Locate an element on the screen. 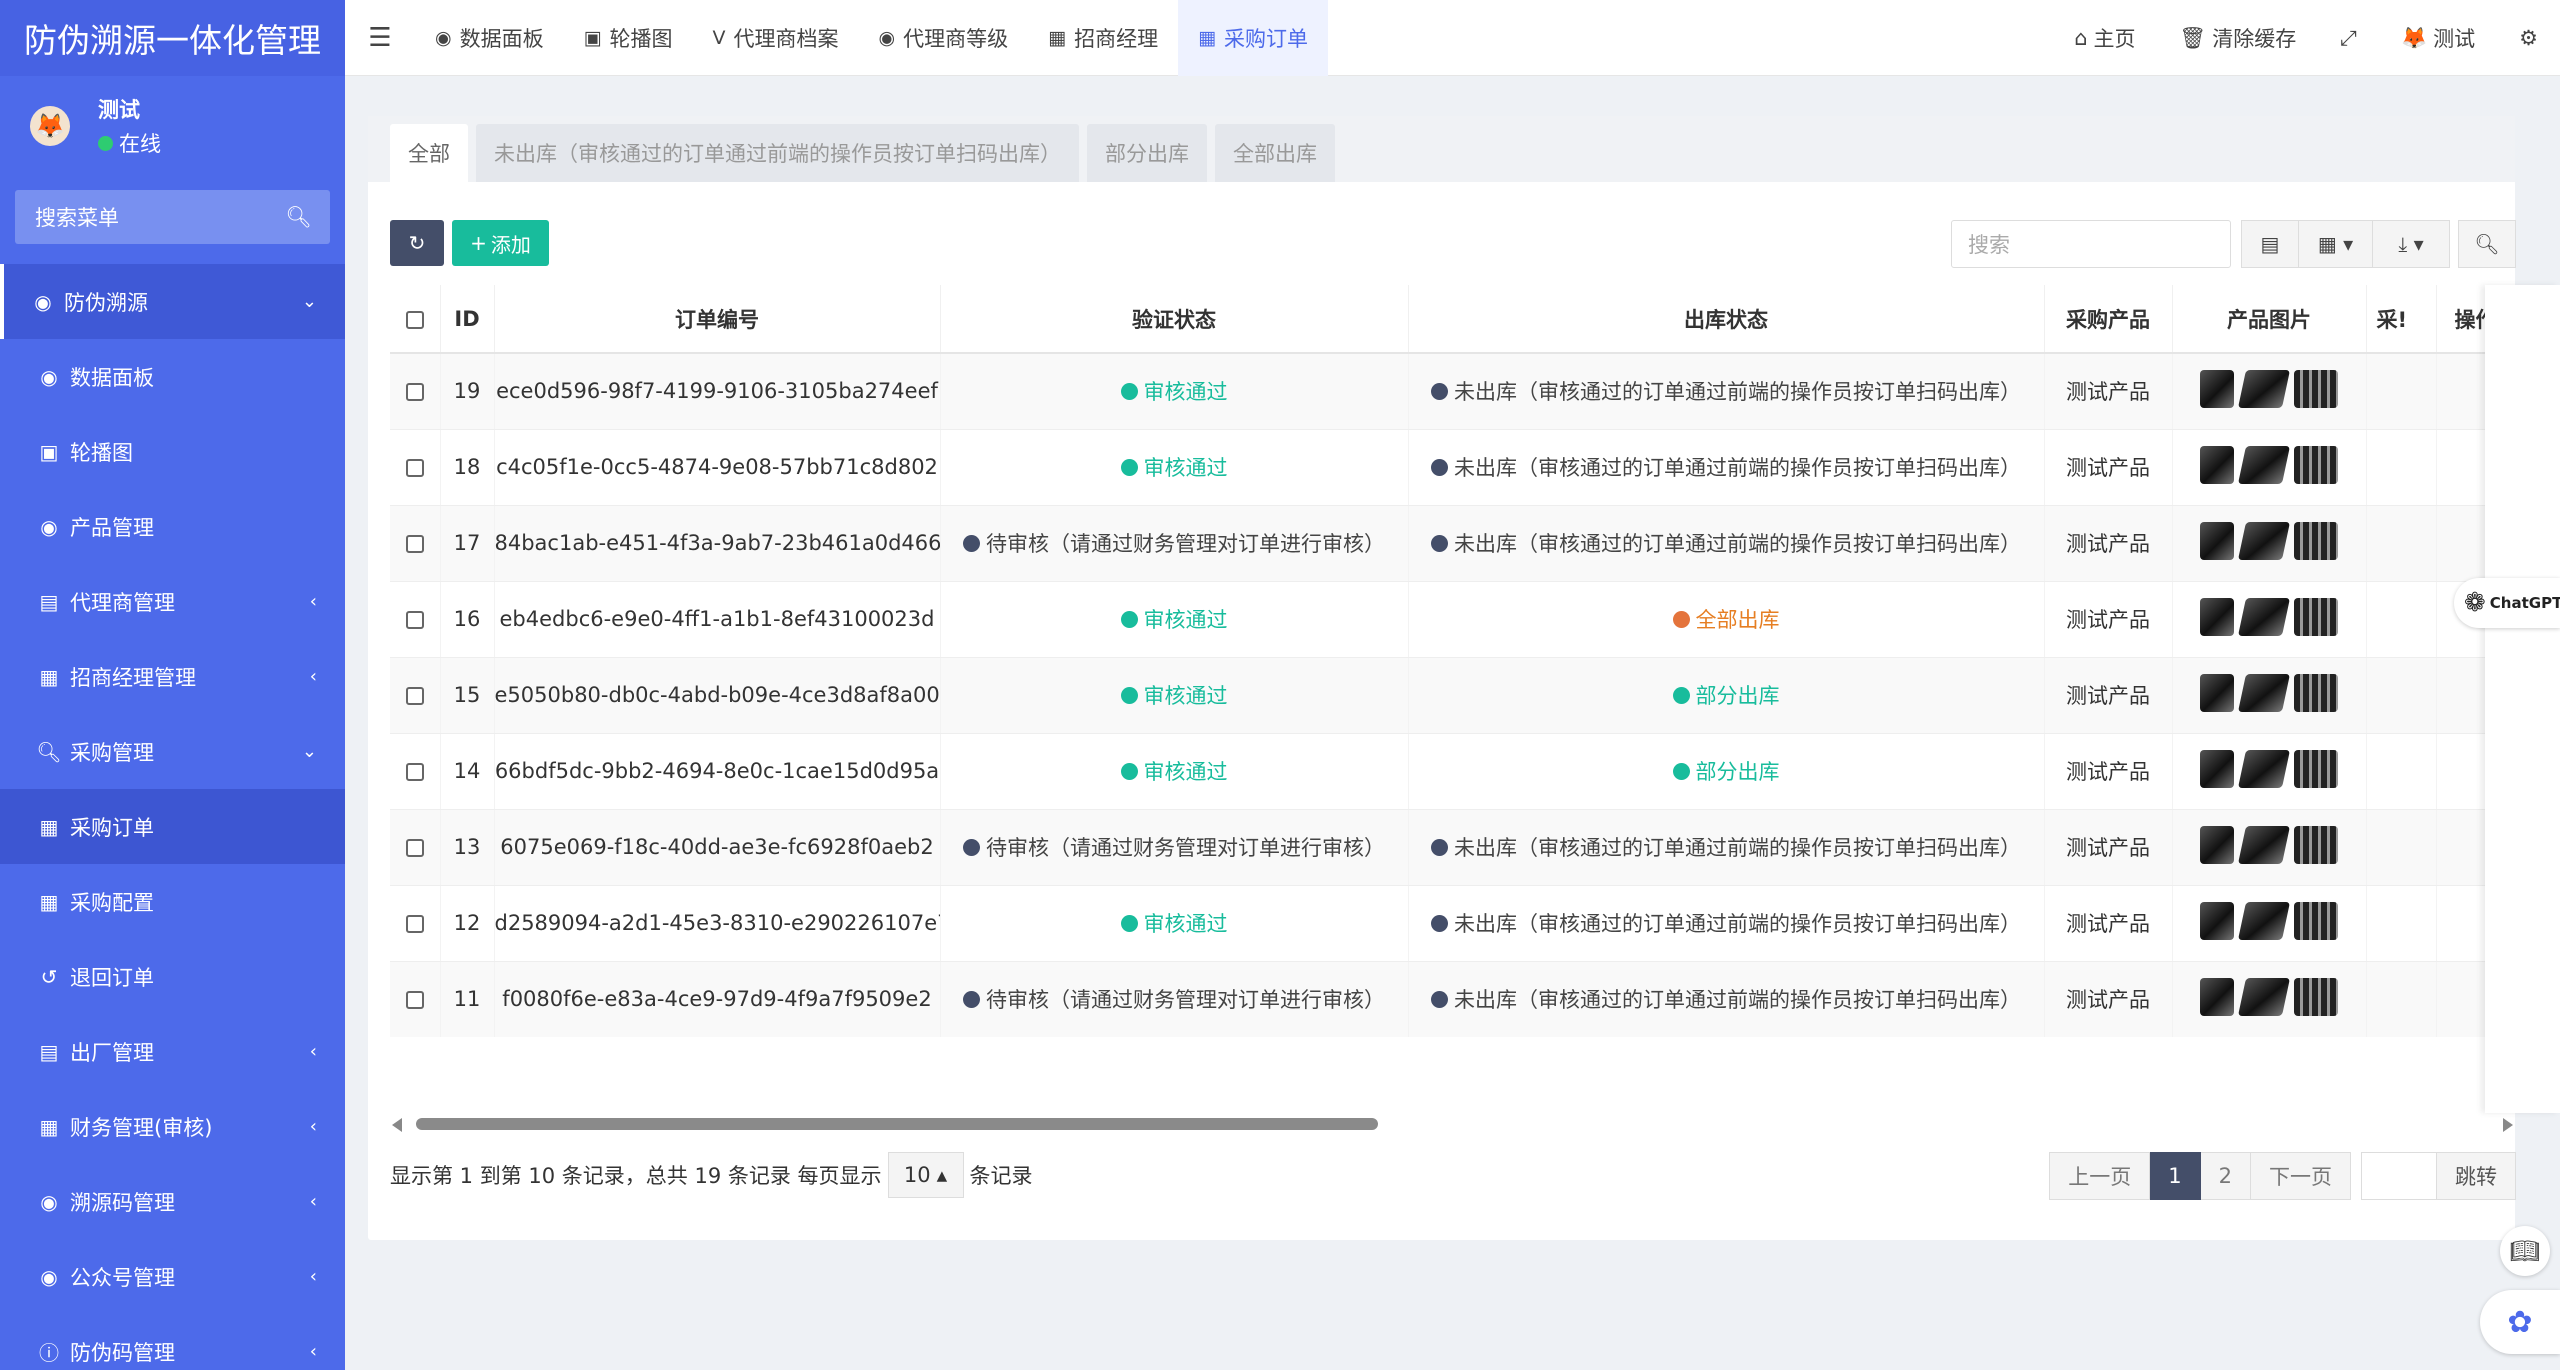 Image resolution: width=2560 pixels, height=1370 pixels. sidebar-item-12: ◉ 溯源码管理 ‹ is located at coordinates (172, 1201).